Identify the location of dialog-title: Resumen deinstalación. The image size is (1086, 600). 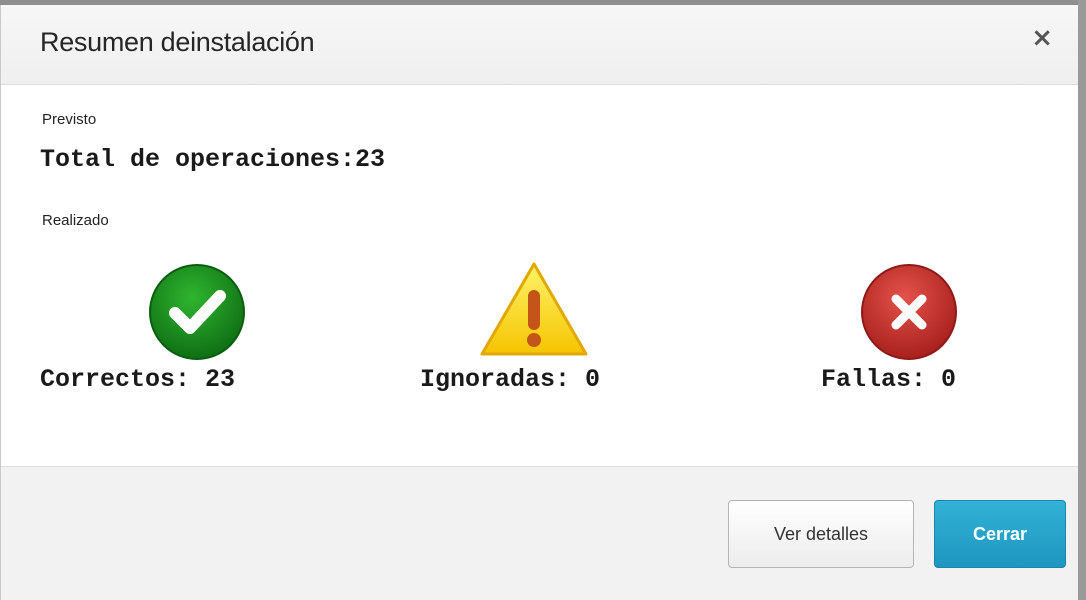
(177, 42).